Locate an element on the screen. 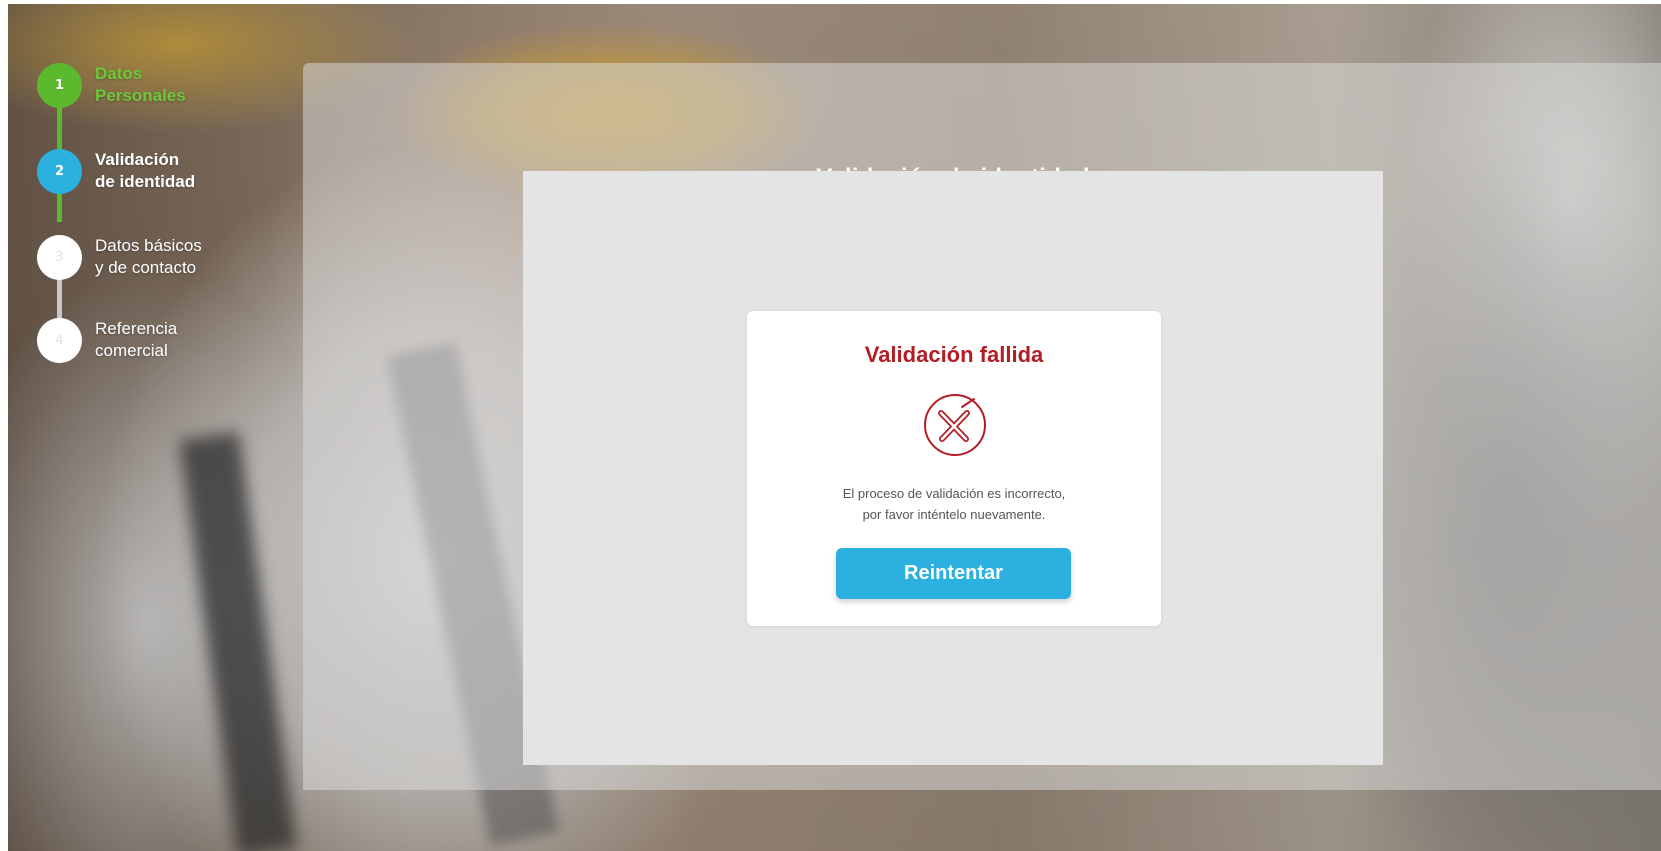 Image resolution: width=1661 pixels, height=851 pixels. result-title: Validación fallida is located at coordinates (954, 354).